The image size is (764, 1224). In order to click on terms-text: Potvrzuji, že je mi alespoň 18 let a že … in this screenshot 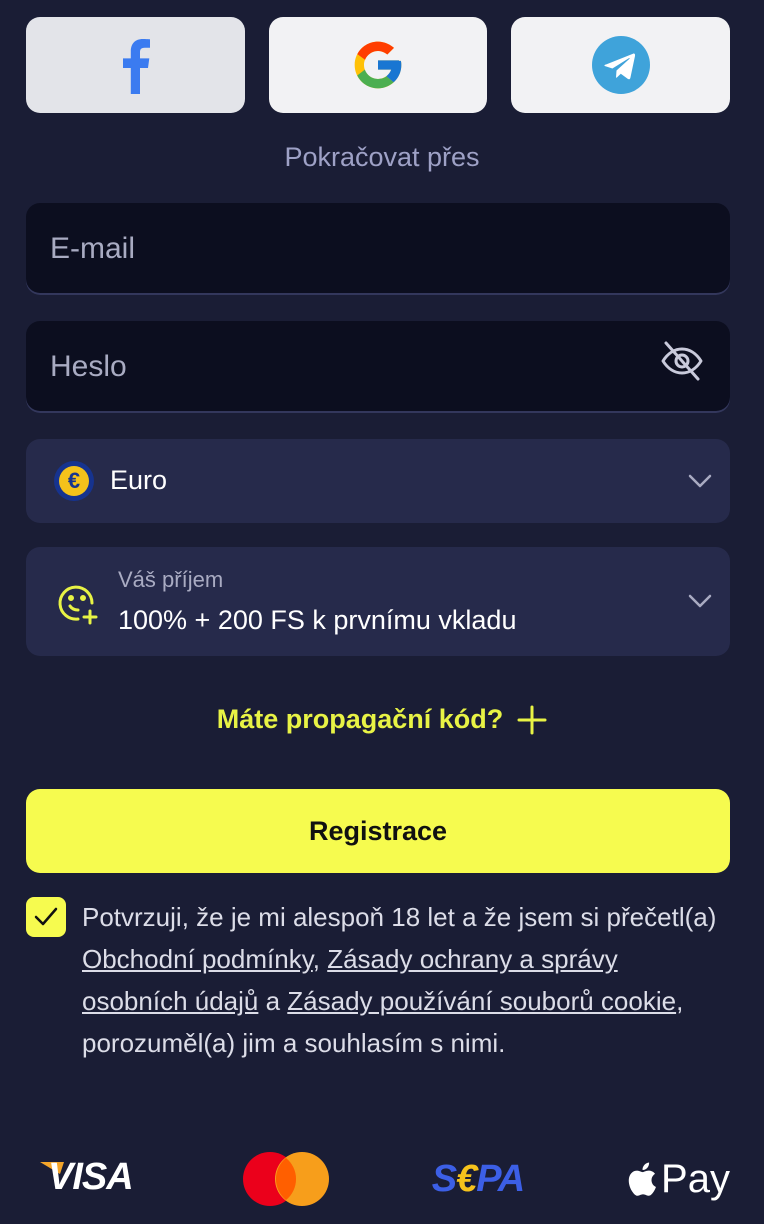, I will do `click(402, 980)`.